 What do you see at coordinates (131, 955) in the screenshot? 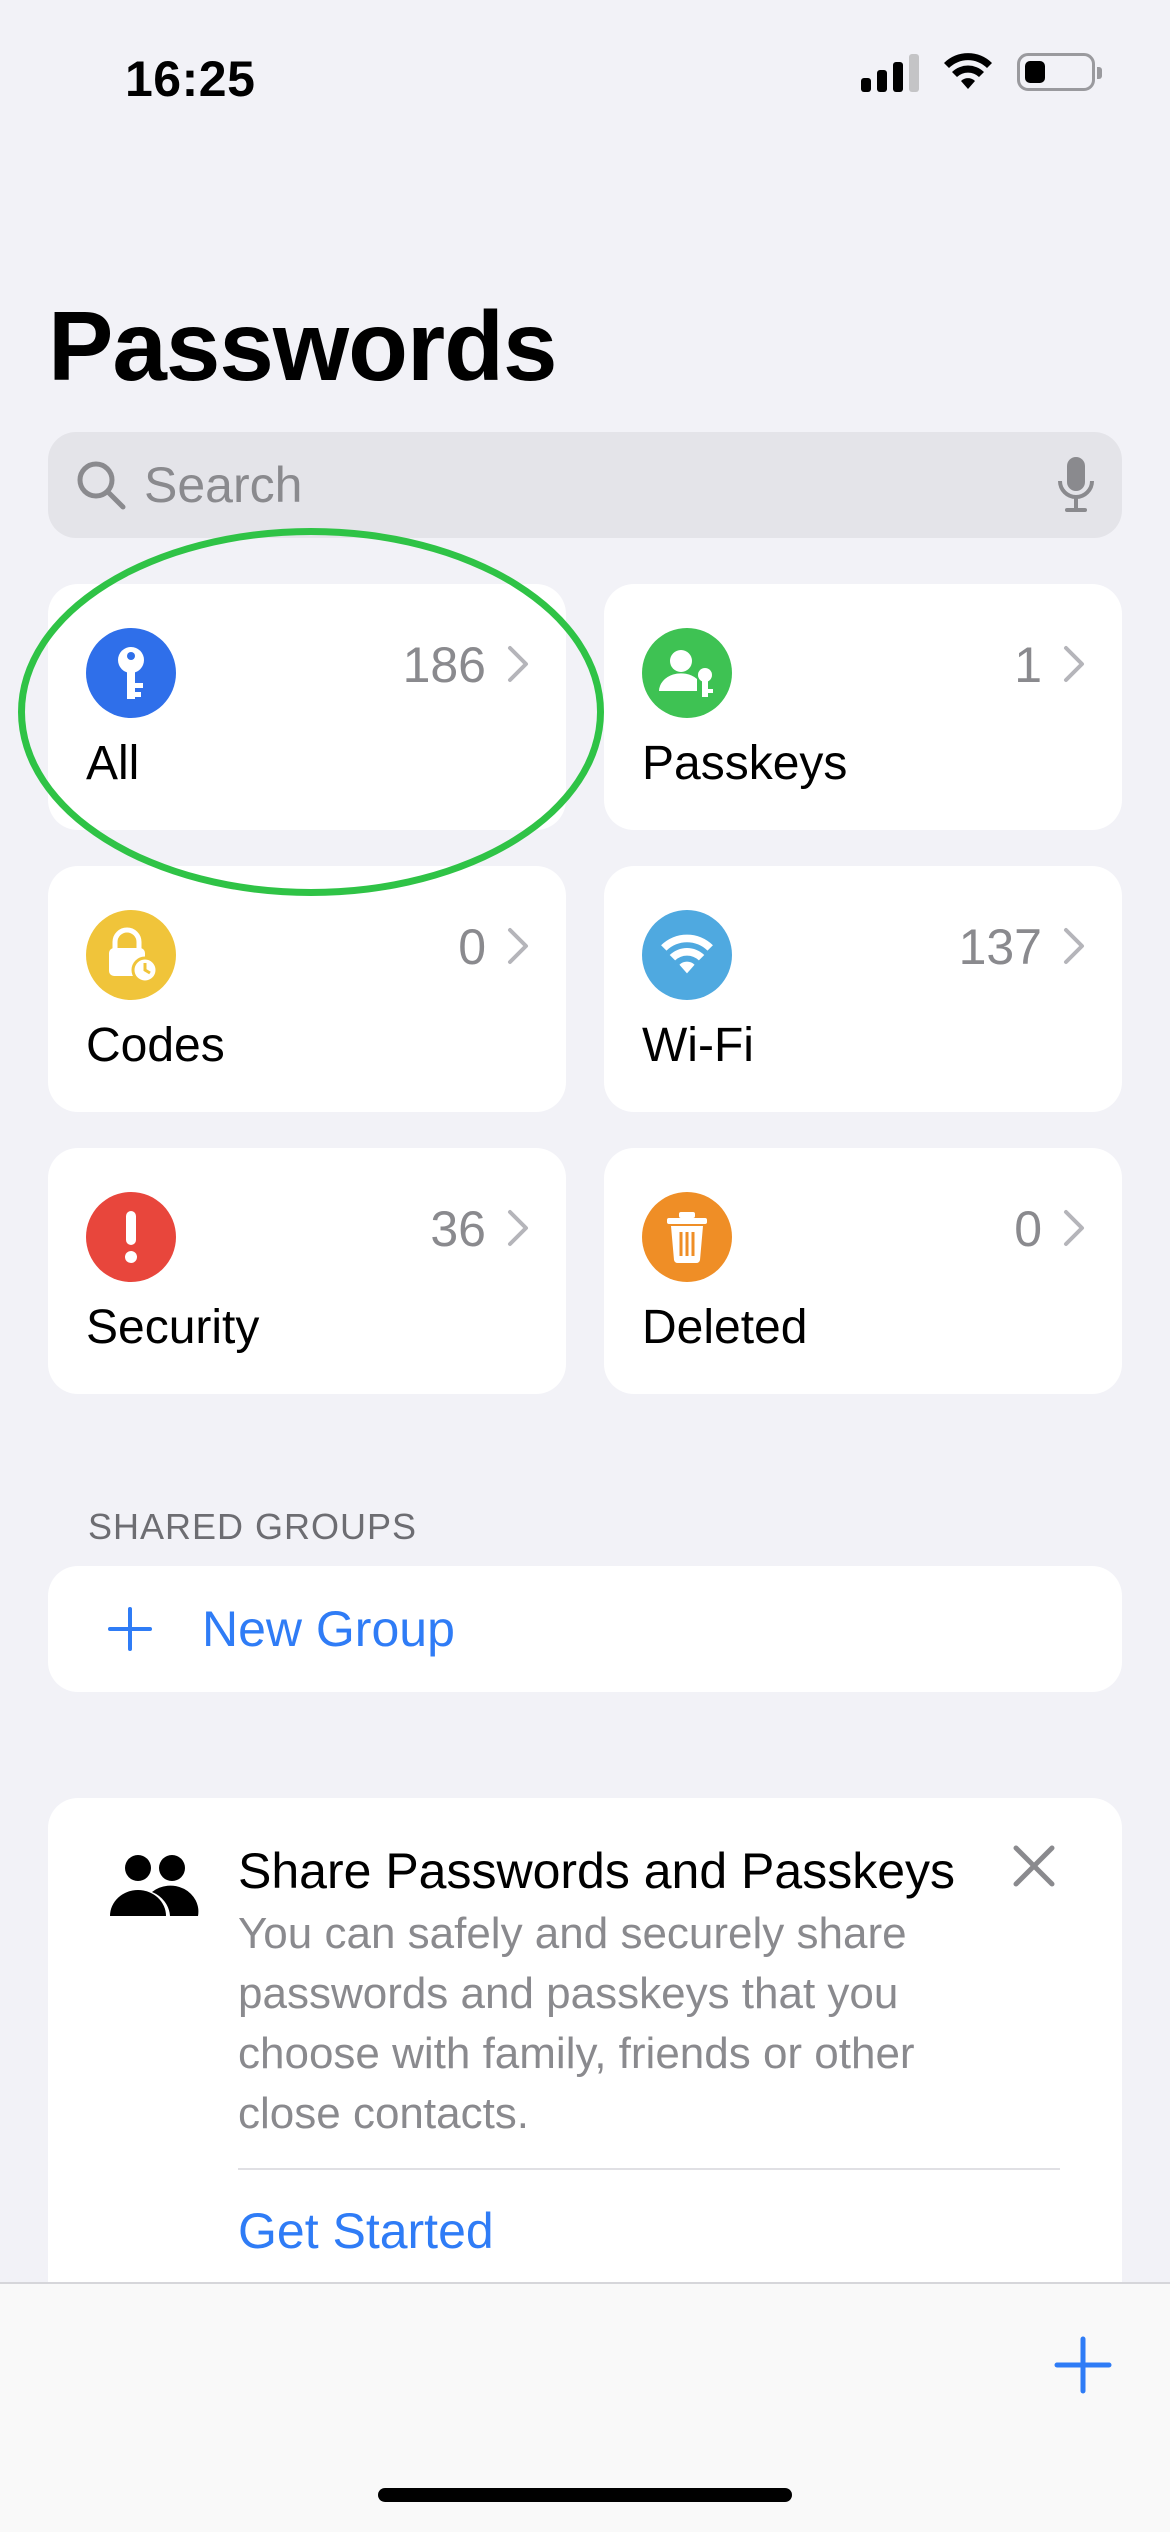
I see `lock-clock-icon` at bounding box center [131, 955].